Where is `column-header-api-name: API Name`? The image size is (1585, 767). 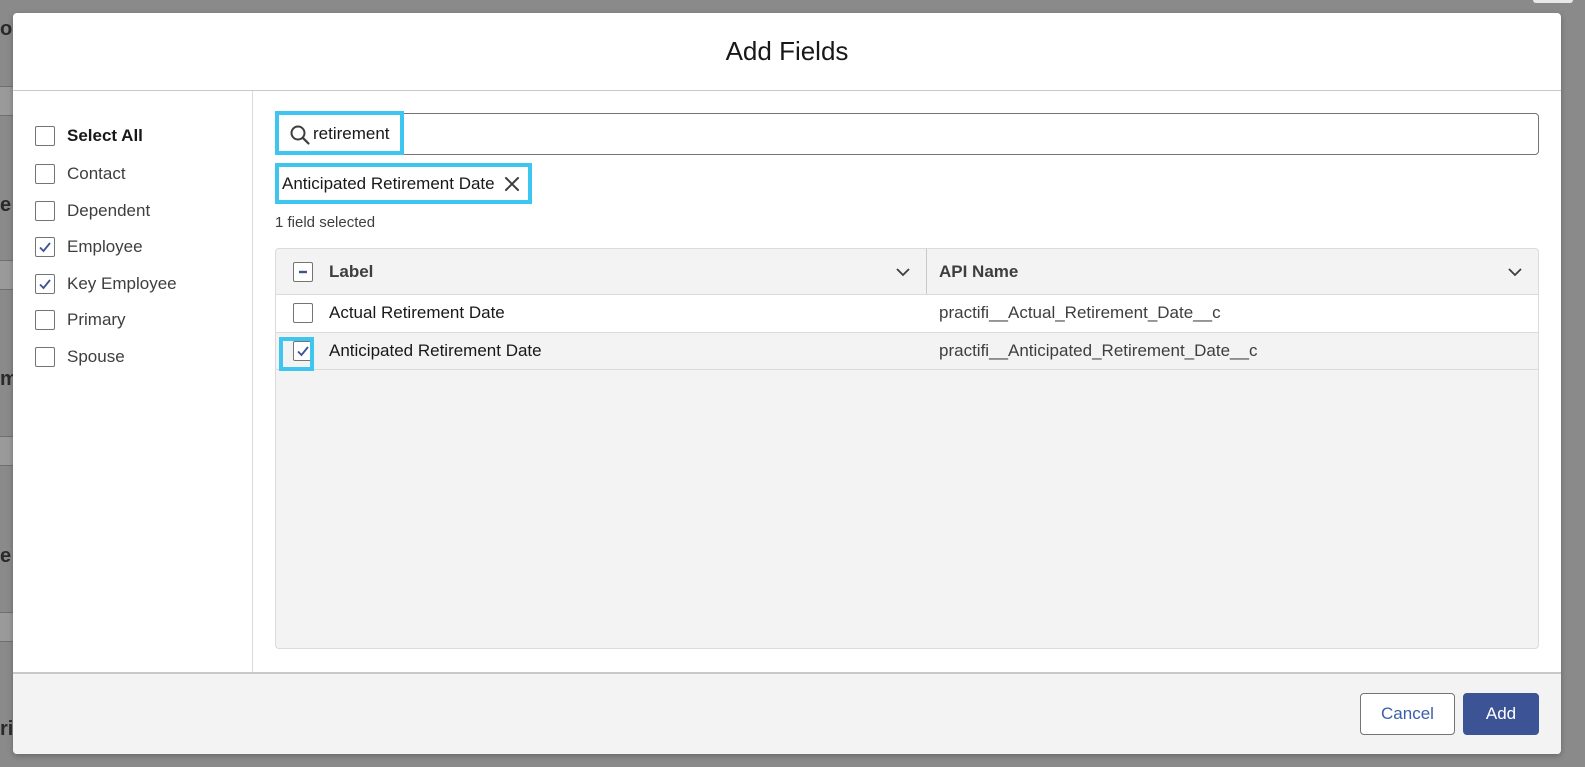
column-header-api-name: API Name is located at coordinates (1232, 271).